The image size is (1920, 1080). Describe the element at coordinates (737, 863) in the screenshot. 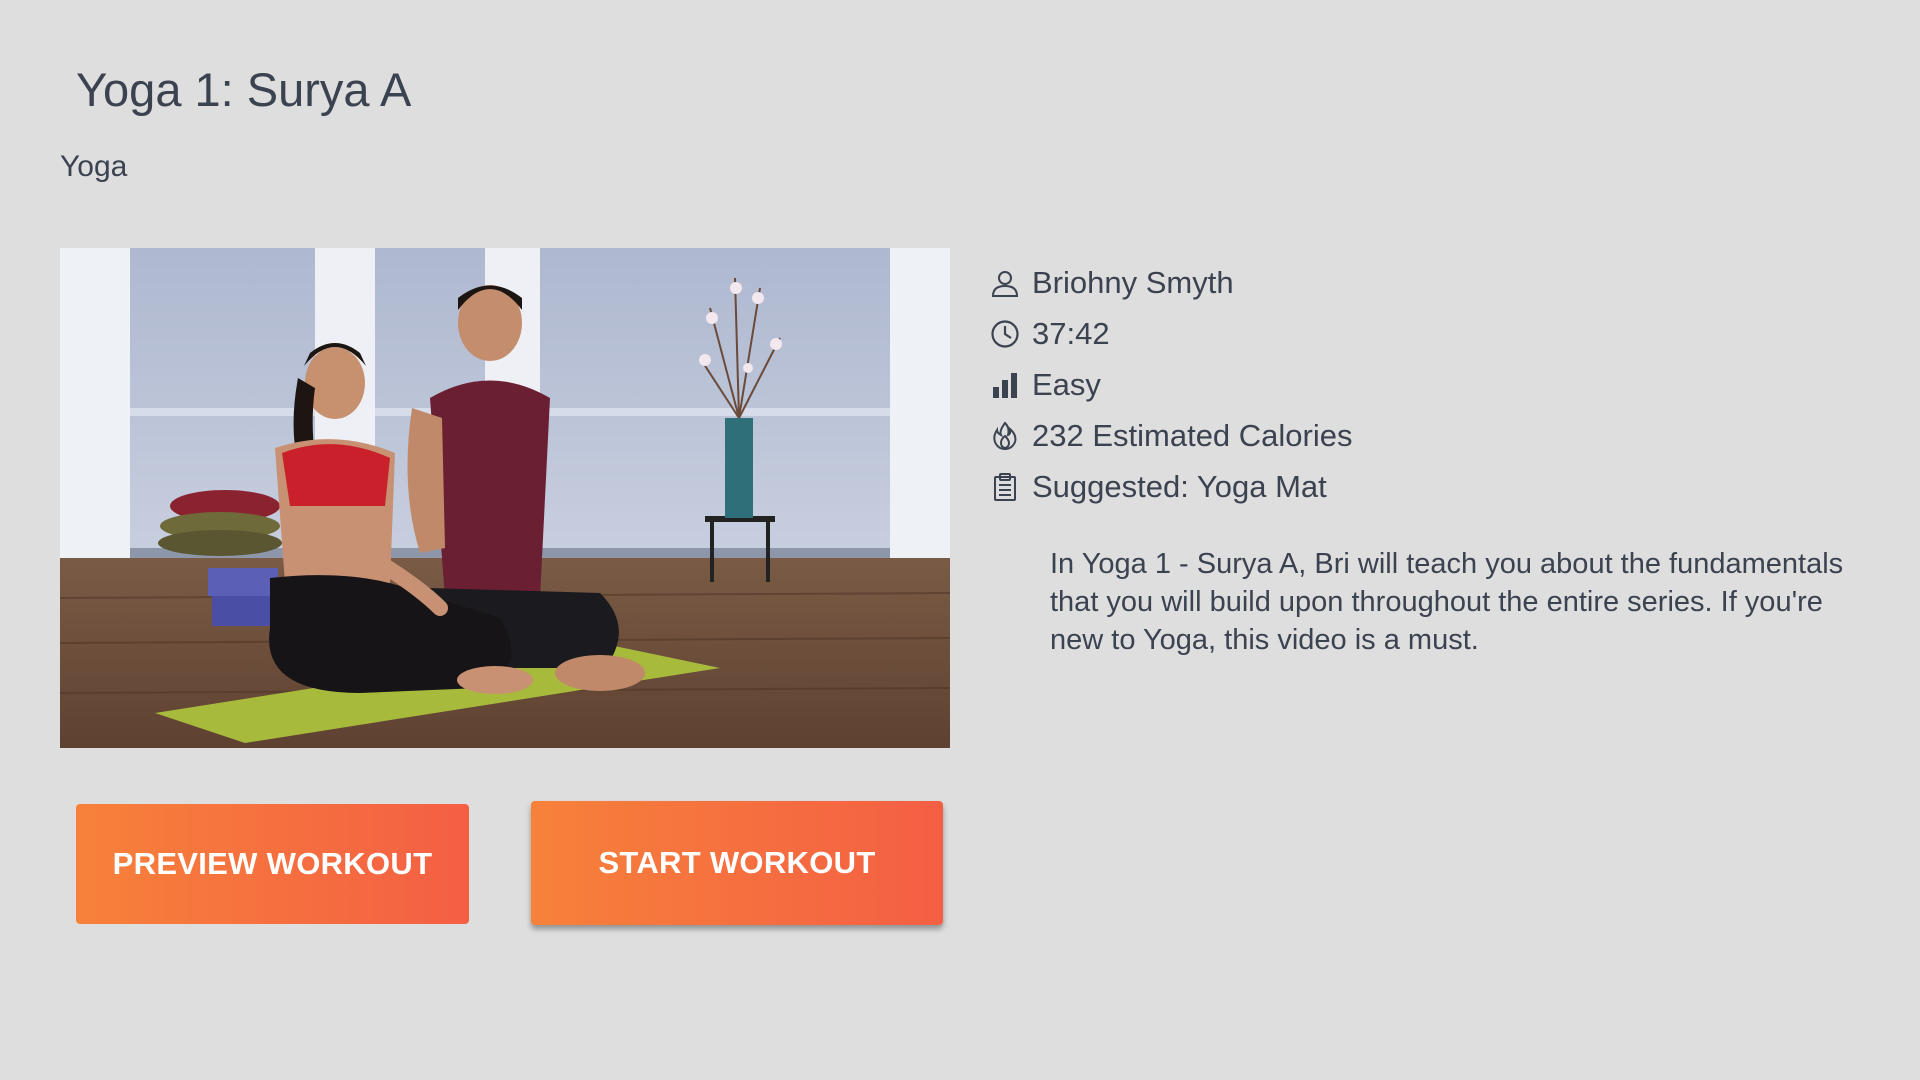

I see `start-workout-button: START WORKOUT` at that location.